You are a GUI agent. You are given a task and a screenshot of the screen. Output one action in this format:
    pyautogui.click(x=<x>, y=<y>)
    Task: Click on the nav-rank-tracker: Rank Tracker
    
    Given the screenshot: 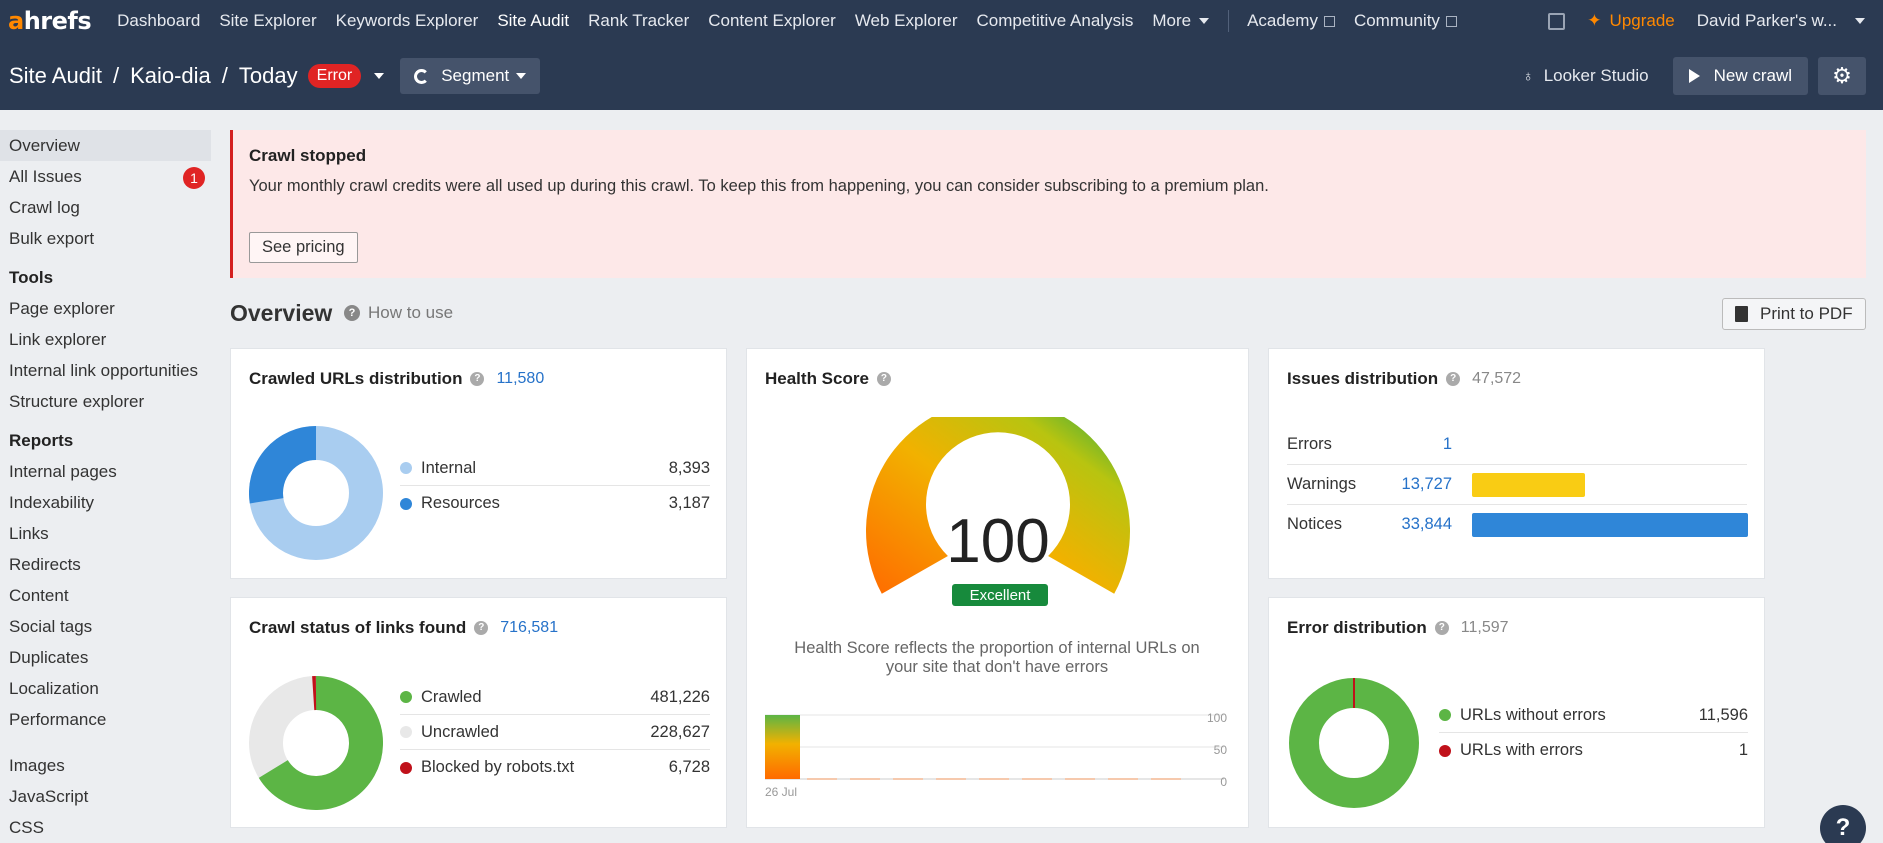 What is the action you would take?
    pyautogui.click(x=638, y=21)
    